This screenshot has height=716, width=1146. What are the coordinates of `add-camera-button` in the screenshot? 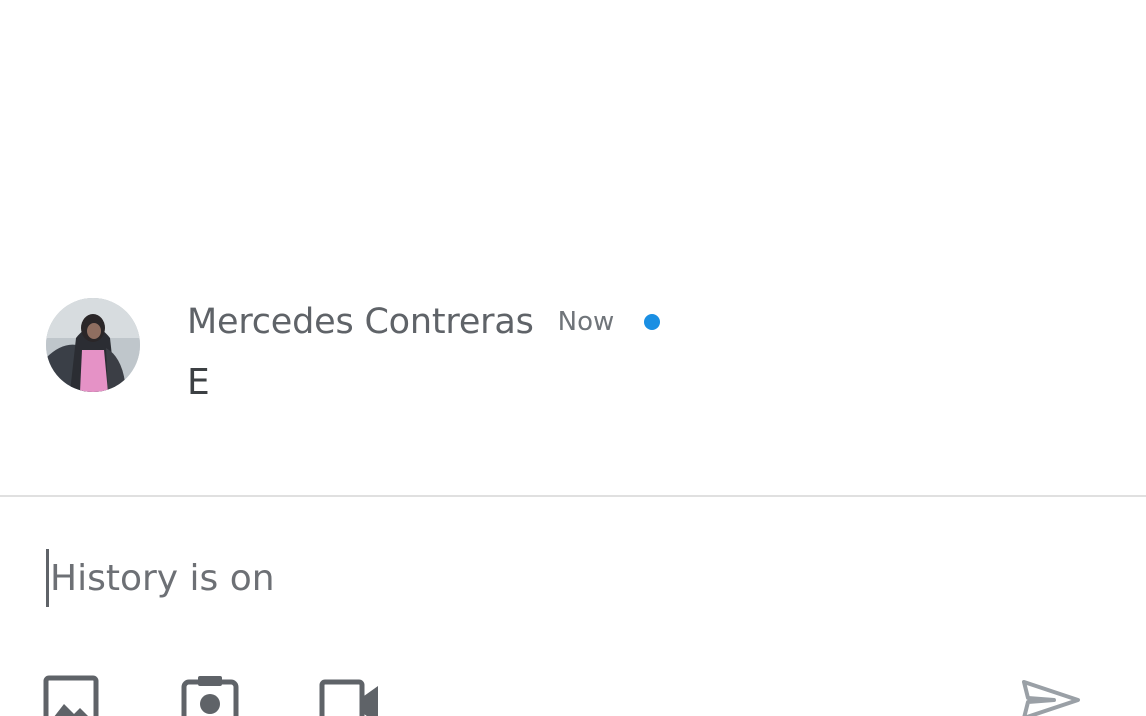 It's located at (210, 694).